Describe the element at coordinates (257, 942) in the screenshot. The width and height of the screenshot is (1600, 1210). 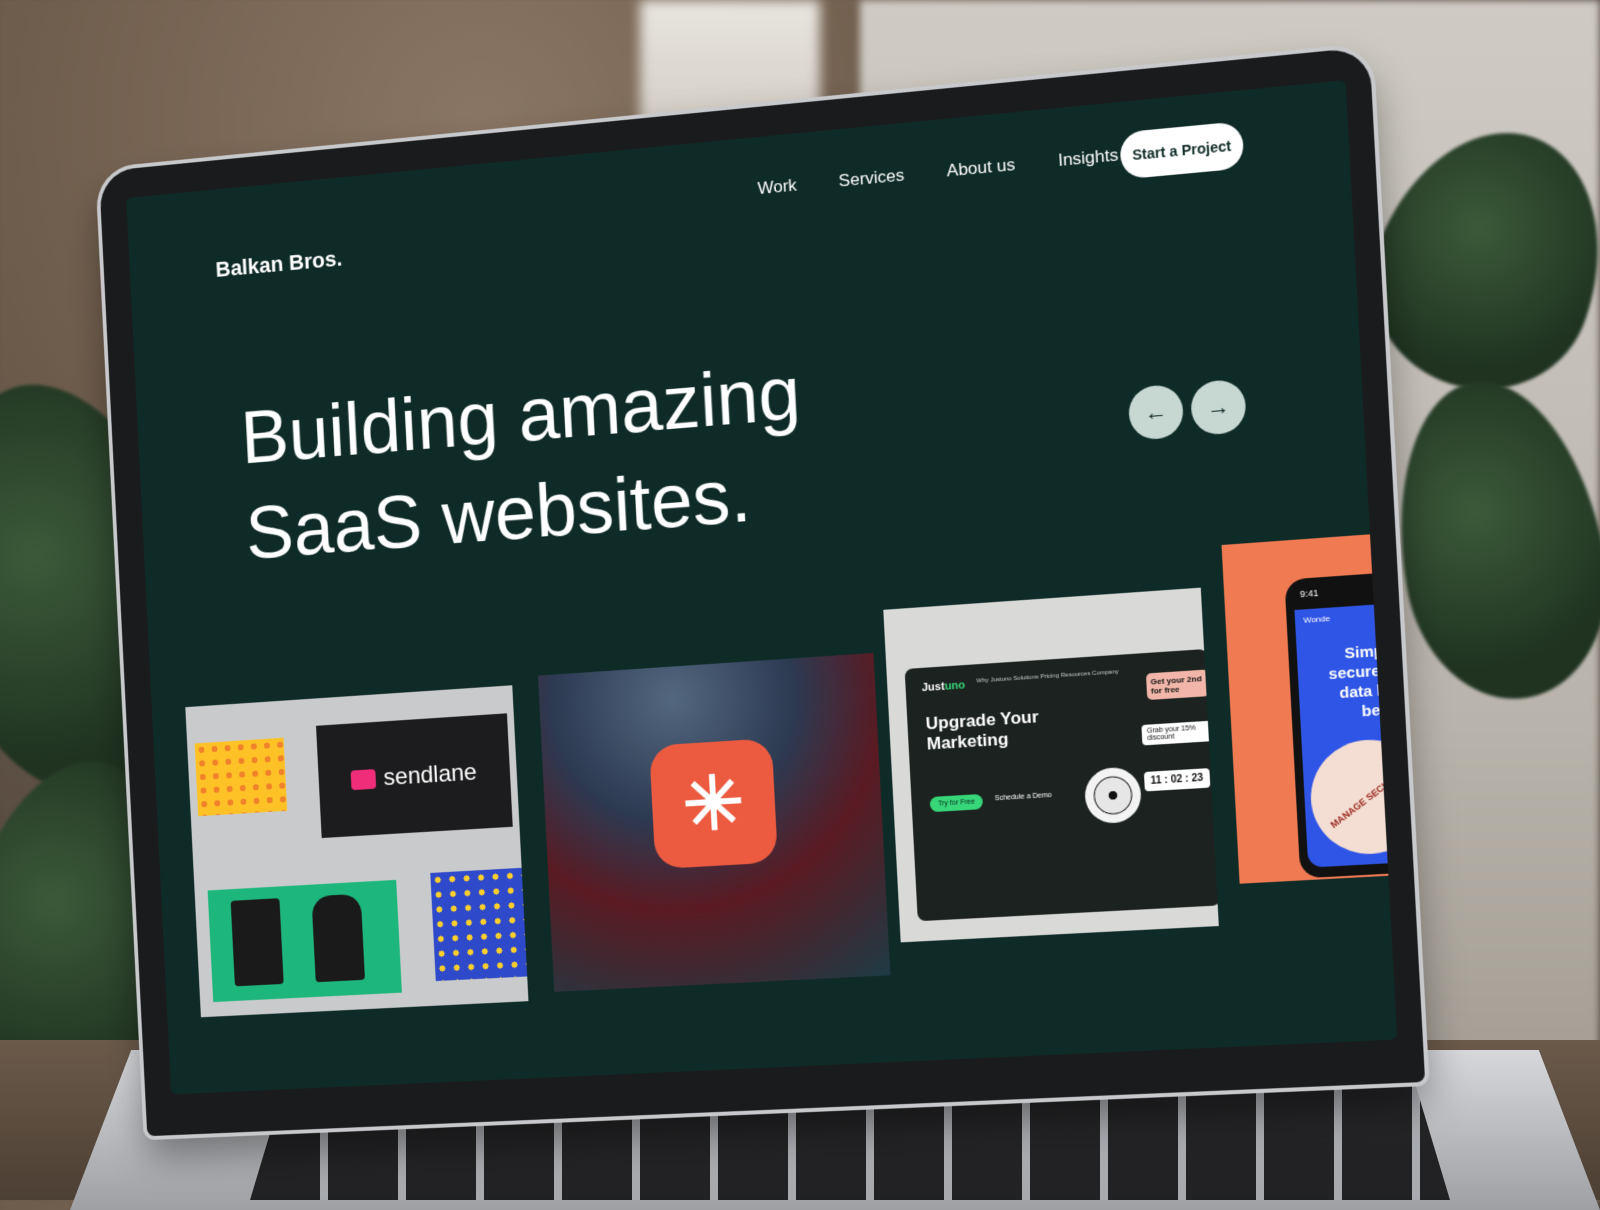
I see `tote-bag-image` at that location.